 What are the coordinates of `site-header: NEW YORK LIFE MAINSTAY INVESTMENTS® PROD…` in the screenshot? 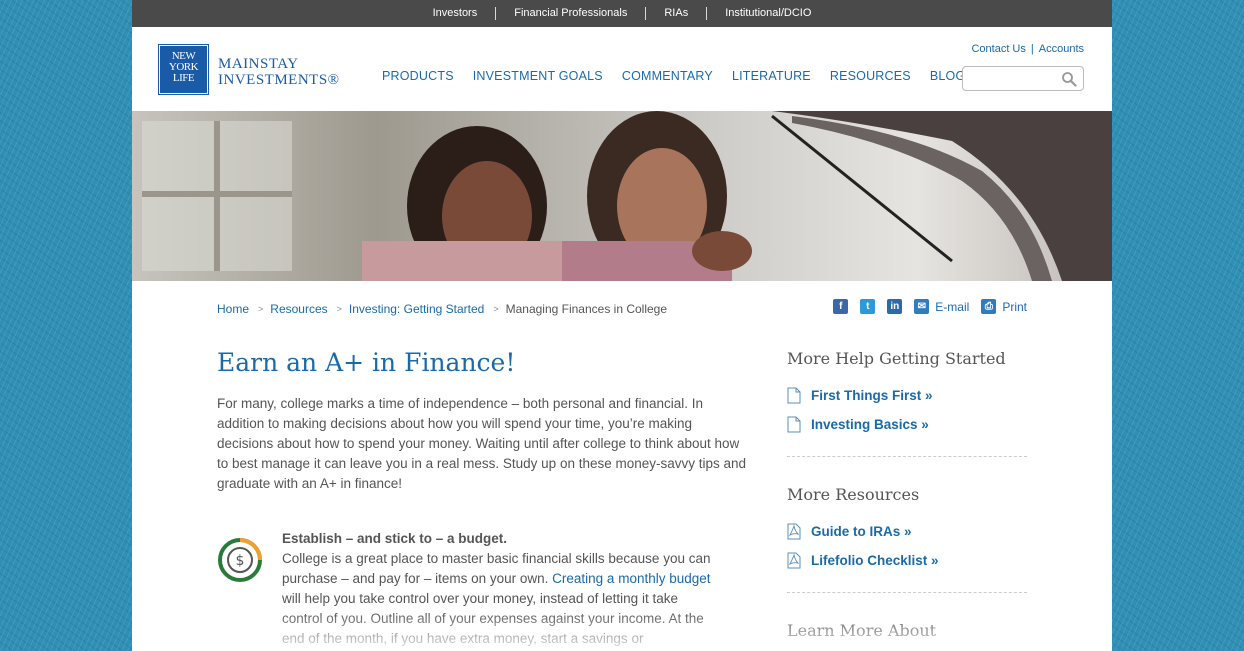 It's located at (622, 69).